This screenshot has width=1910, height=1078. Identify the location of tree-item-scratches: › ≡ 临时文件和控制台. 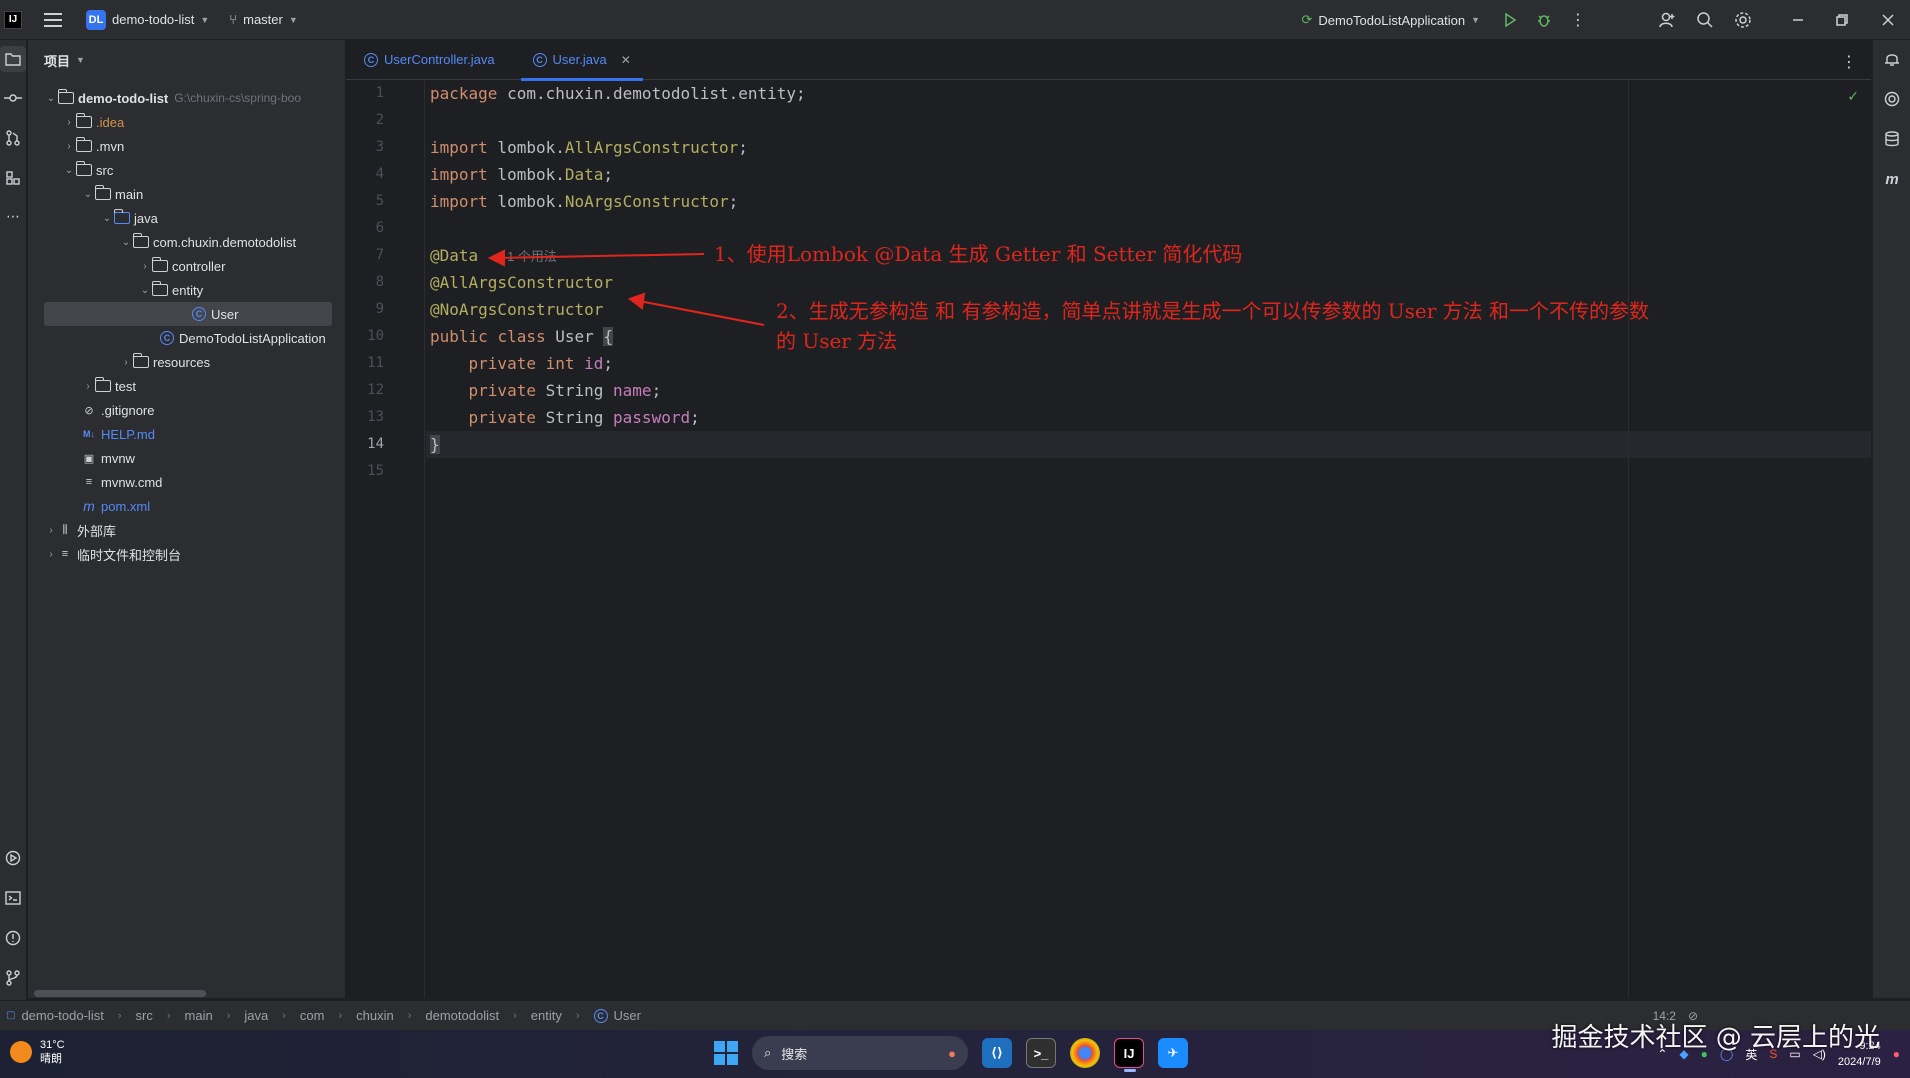
(186, 554).